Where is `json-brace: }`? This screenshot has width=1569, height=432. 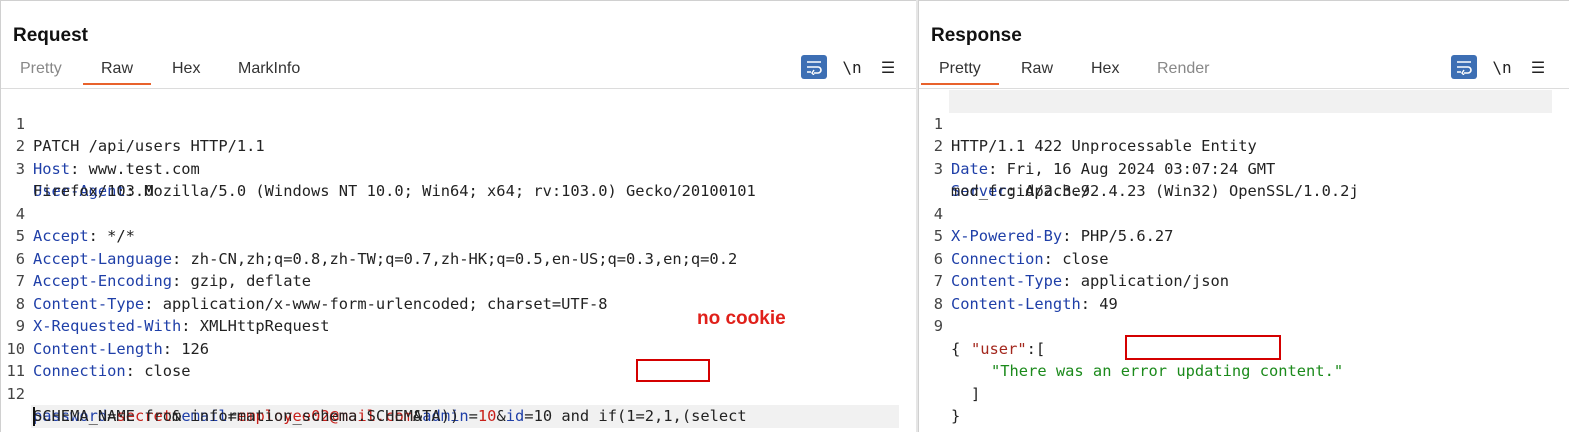
json-brace: } is located at coordinates (956, 416).